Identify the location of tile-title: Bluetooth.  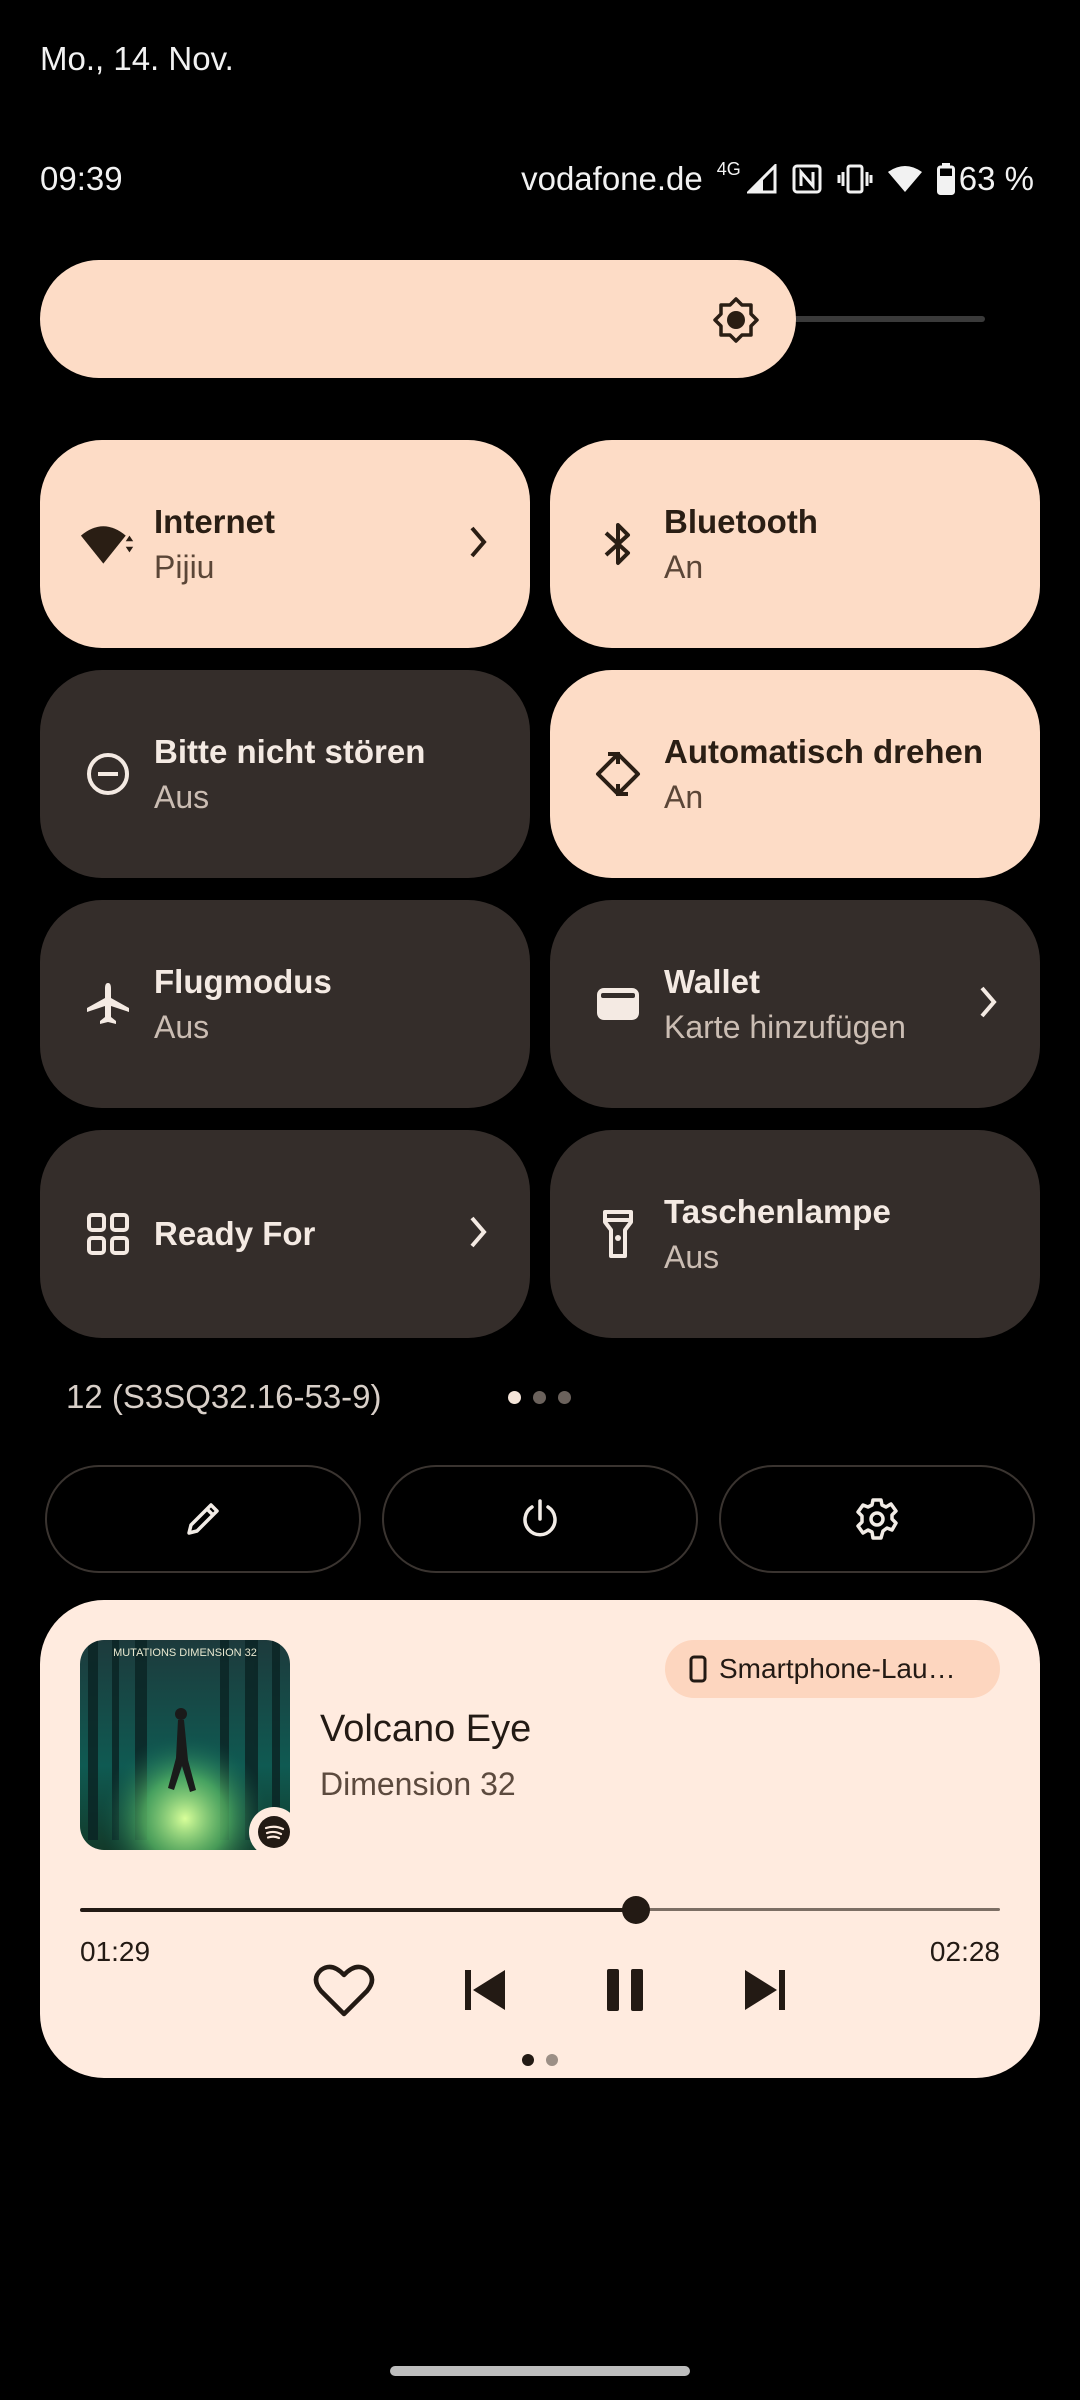
(741, 521).